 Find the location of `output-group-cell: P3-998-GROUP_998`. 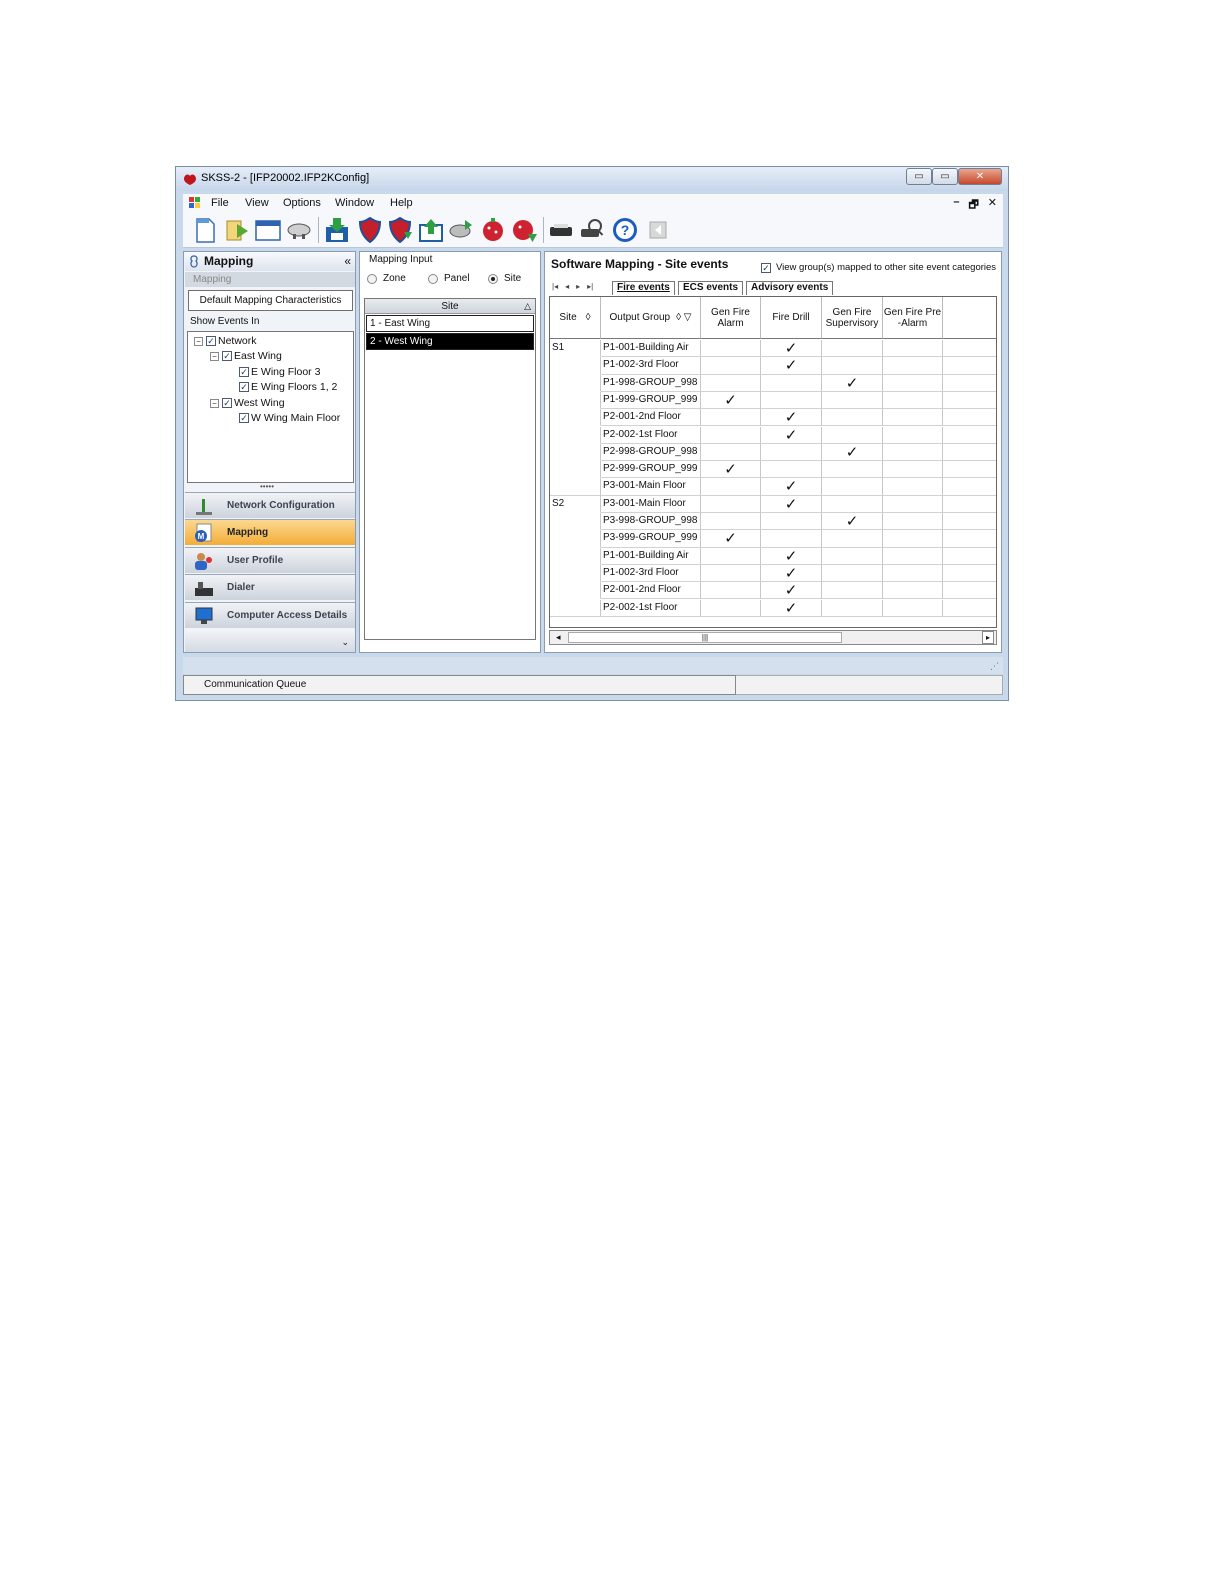

output-group-cell: P3-998-GROUP_998 is located at coordinates (651, 522).